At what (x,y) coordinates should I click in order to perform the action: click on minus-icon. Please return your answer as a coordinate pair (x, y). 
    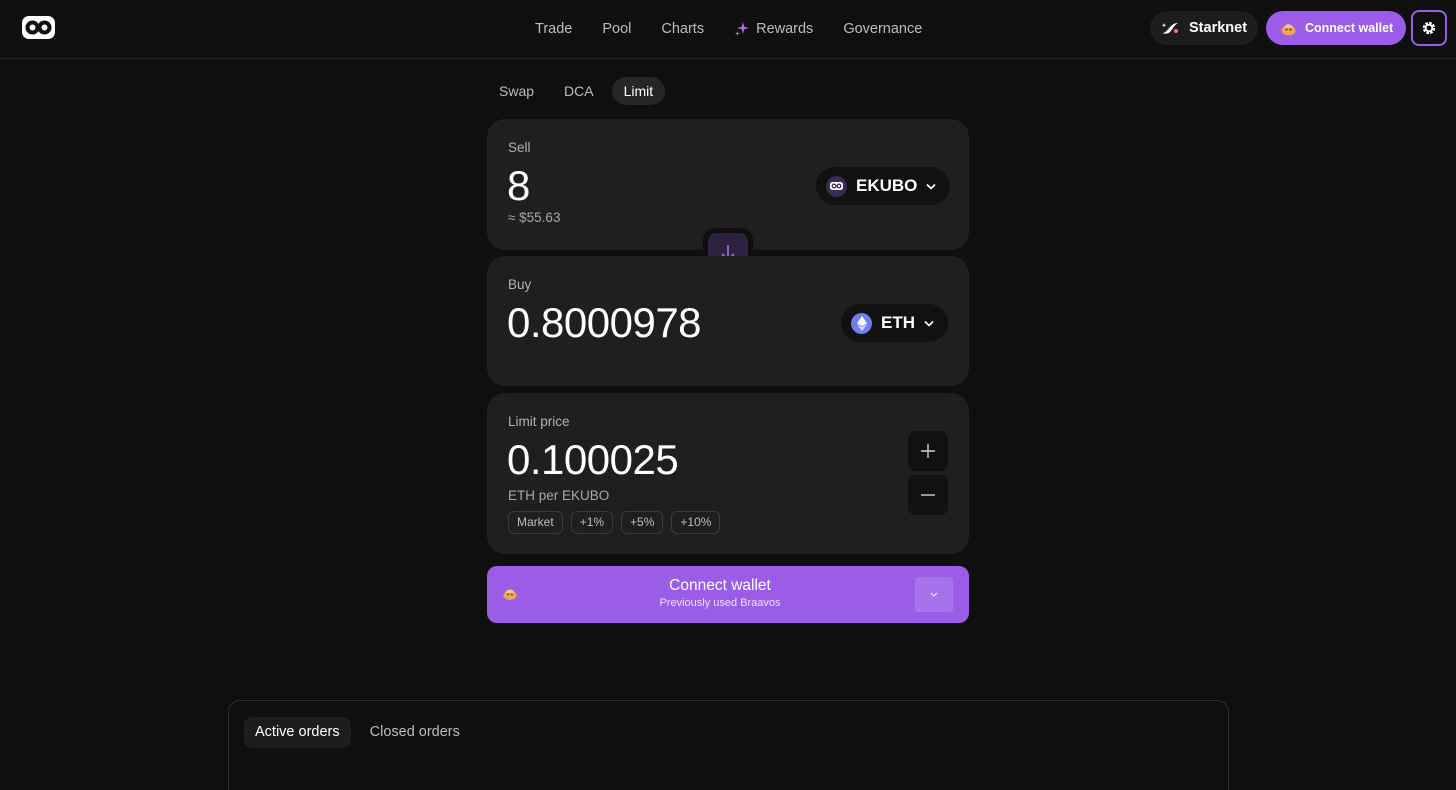
    Looking at the image, I should click on (928, 495).